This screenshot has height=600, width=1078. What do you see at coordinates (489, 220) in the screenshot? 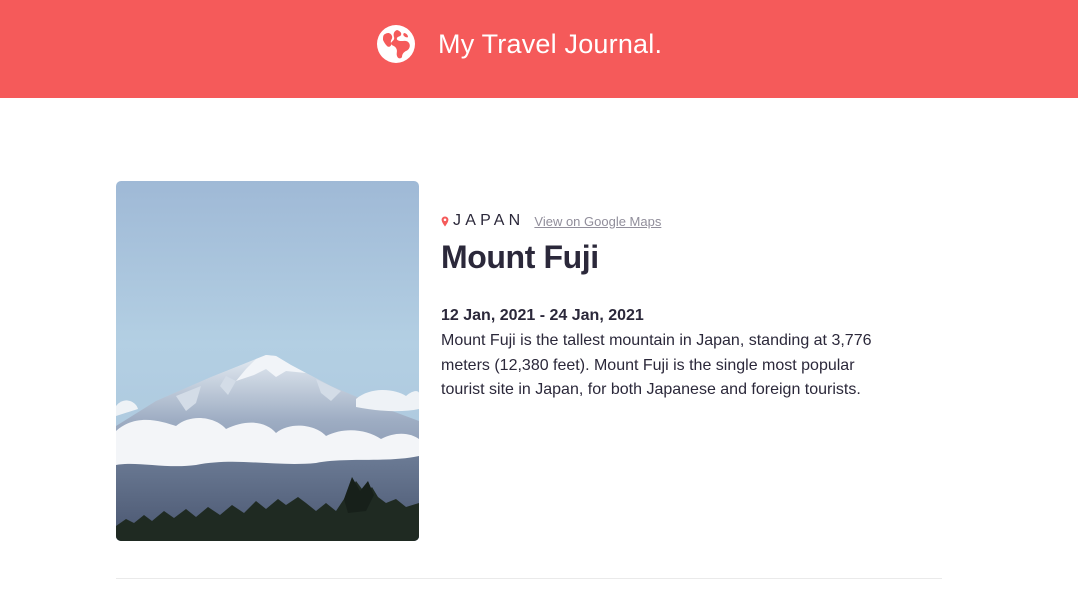
I see `country-label: JAPAN` at bounding box center [489, 220].